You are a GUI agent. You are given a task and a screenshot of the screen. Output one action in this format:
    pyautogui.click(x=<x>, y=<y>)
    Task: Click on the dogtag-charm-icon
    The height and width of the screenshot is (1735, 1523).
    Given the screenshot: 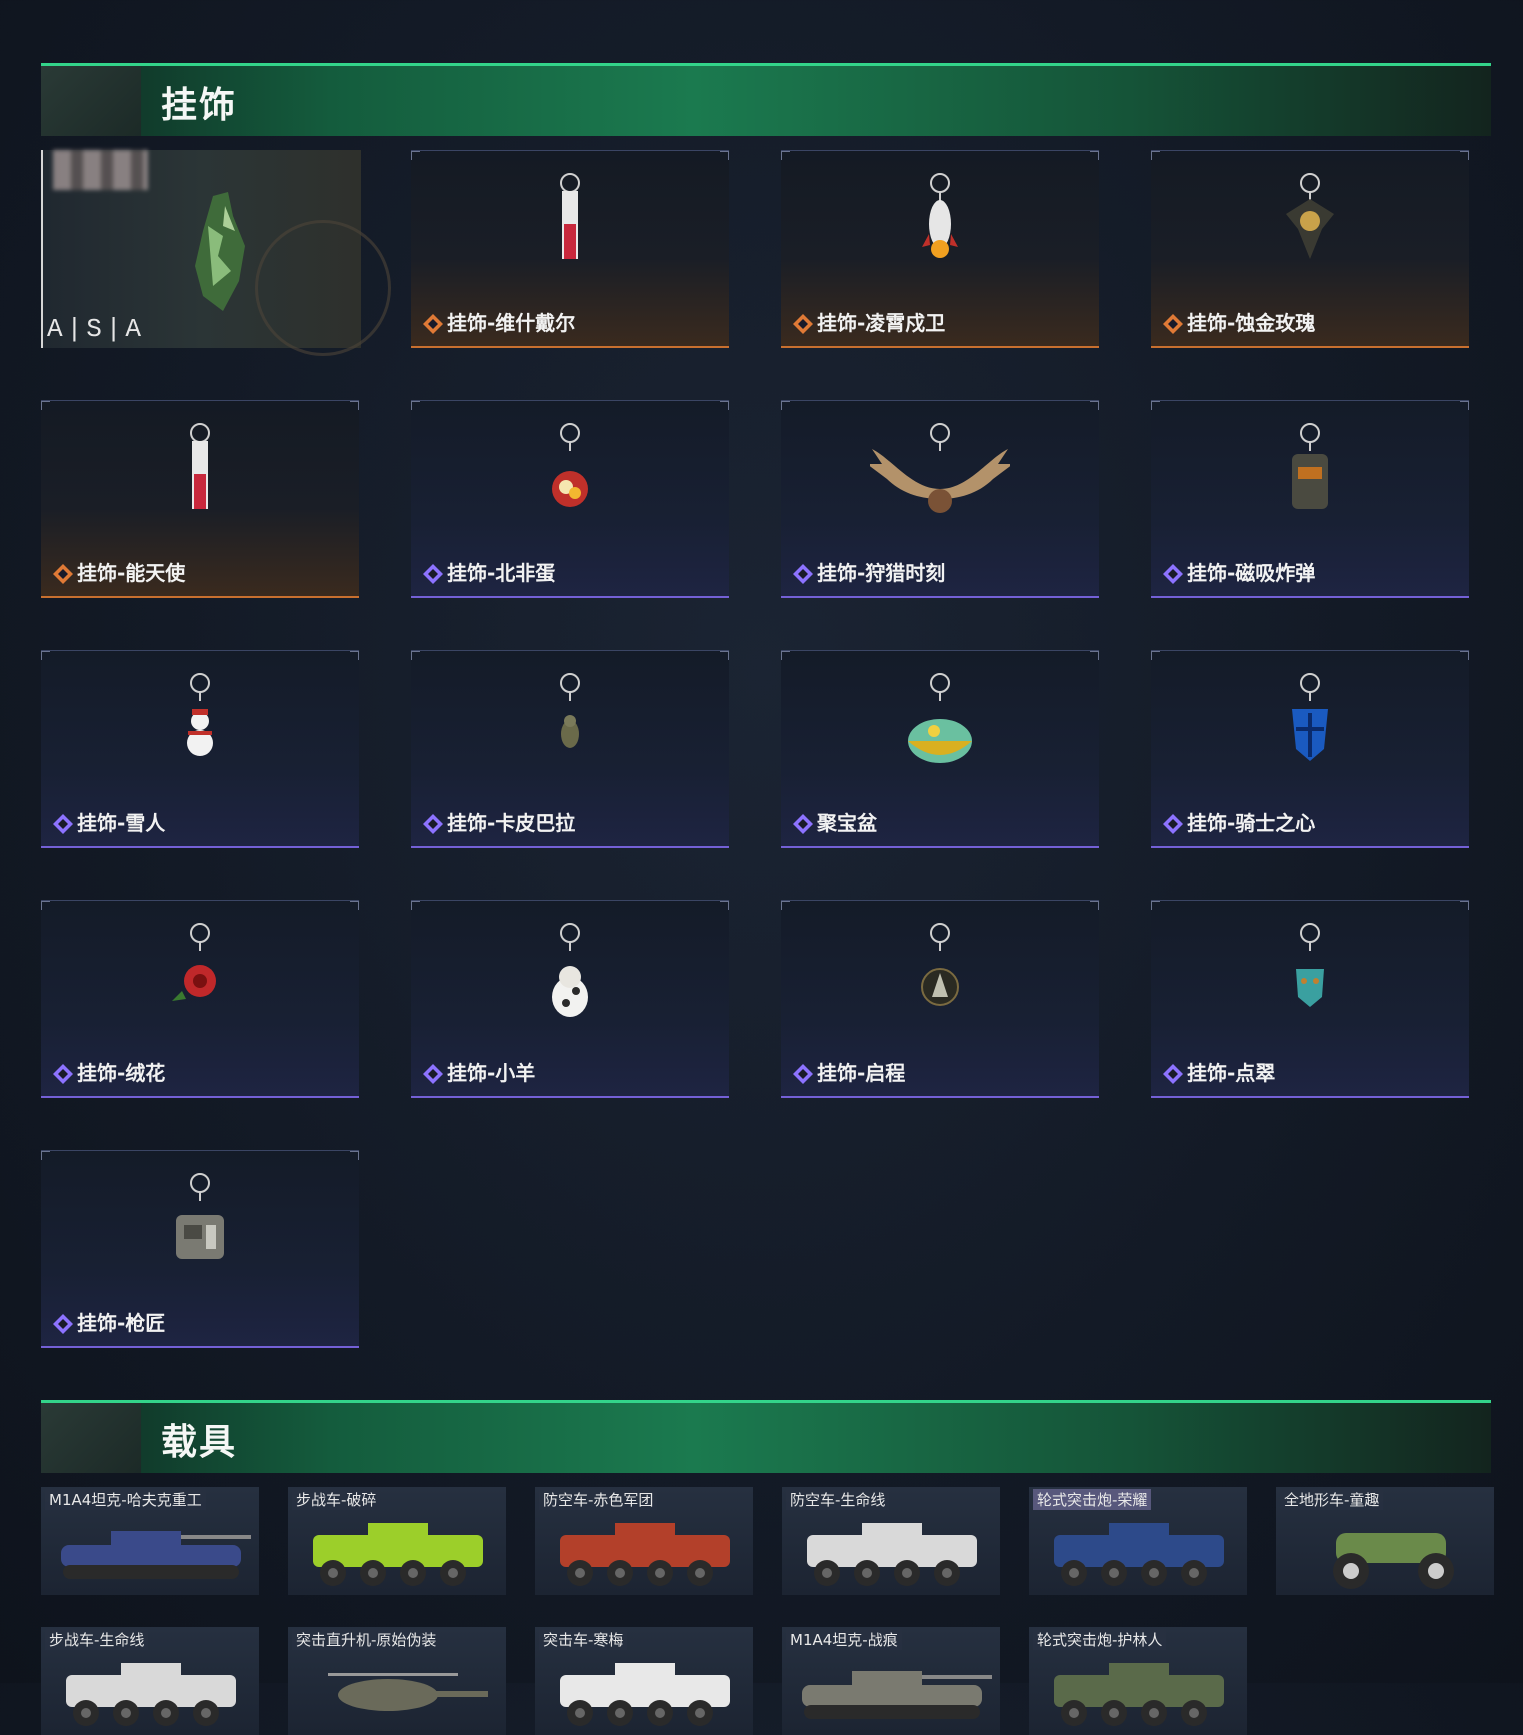 What is the action you would take?
    pyautogui.click(x=200, y=1216)
    